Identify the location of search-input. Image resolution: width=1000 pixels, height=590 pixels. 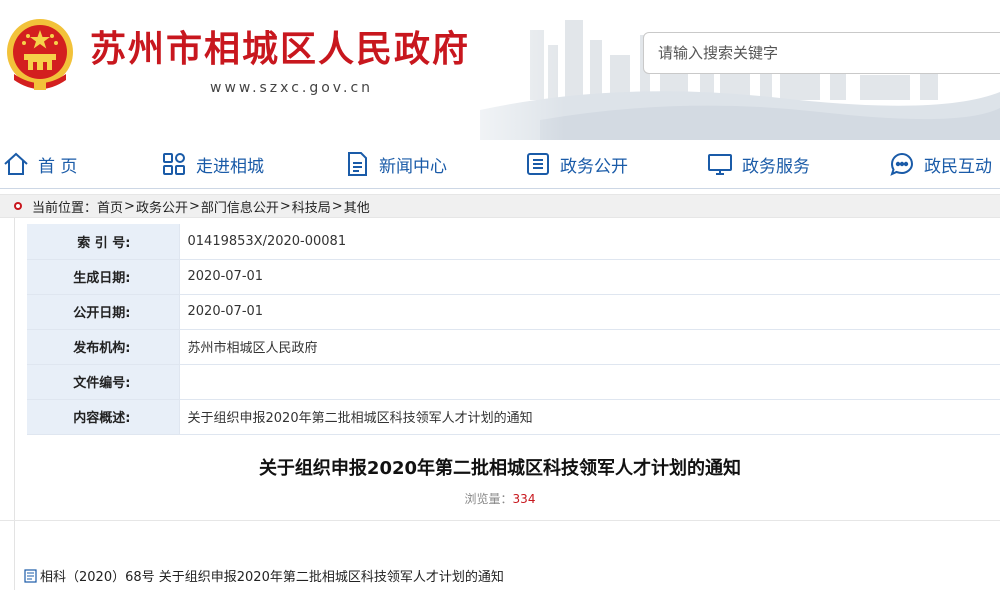
(821, 53).